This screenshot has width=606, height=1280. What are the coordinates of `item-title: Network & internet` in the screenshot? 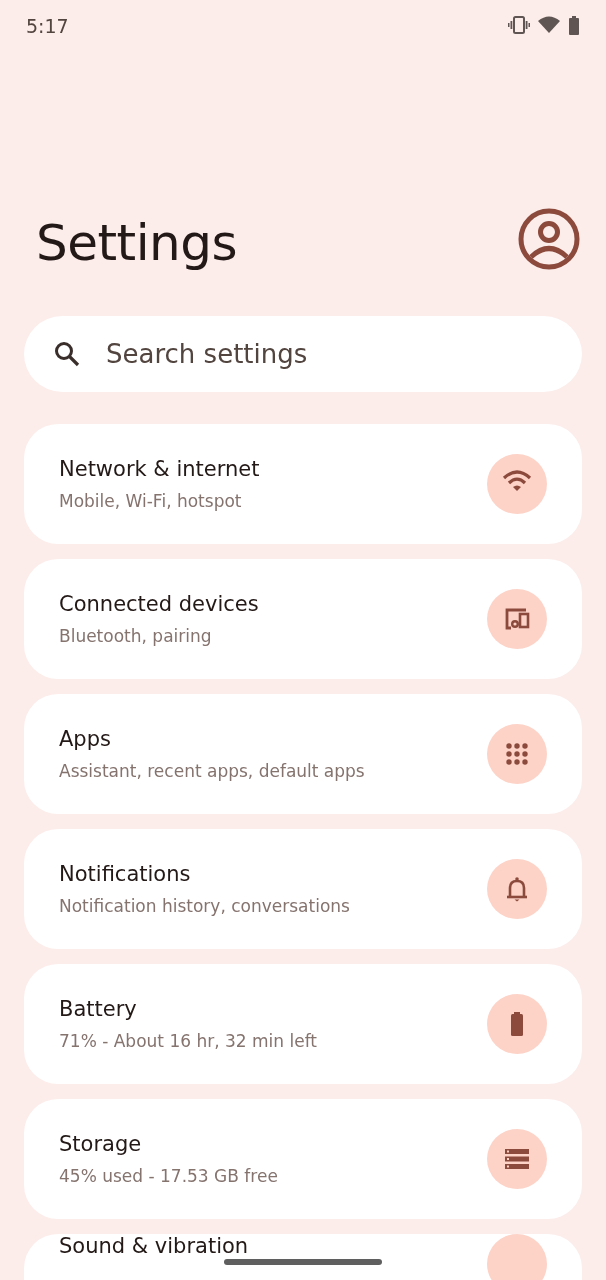 It's located at (159, 469).